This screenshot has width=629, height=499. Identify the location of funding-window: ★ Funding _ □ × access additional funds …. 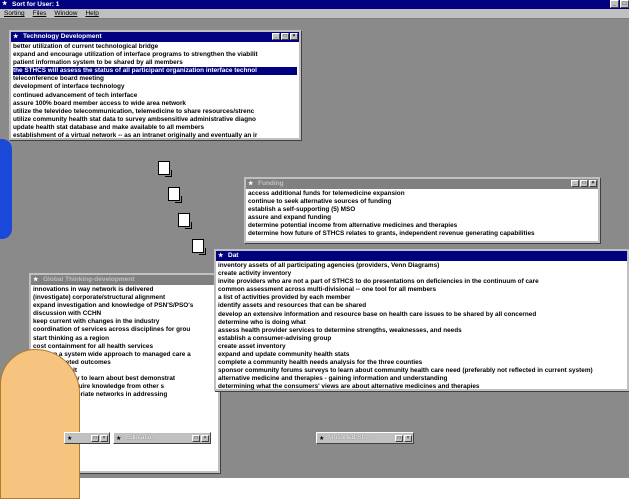
(422, 210).